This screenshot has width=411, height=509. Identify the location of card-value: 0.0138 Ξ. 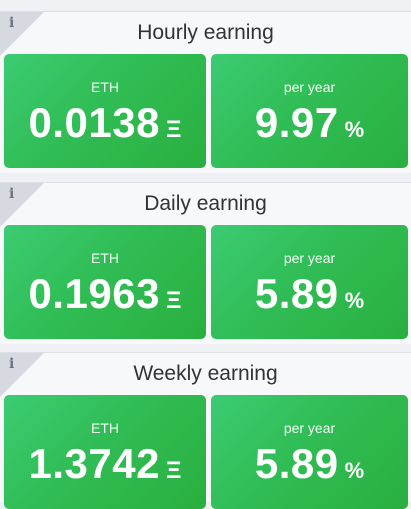
(105, 128).